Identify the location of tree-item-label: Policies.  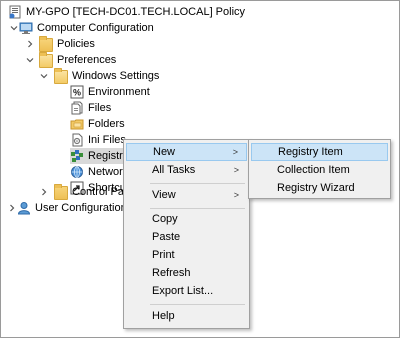
(76, 44).